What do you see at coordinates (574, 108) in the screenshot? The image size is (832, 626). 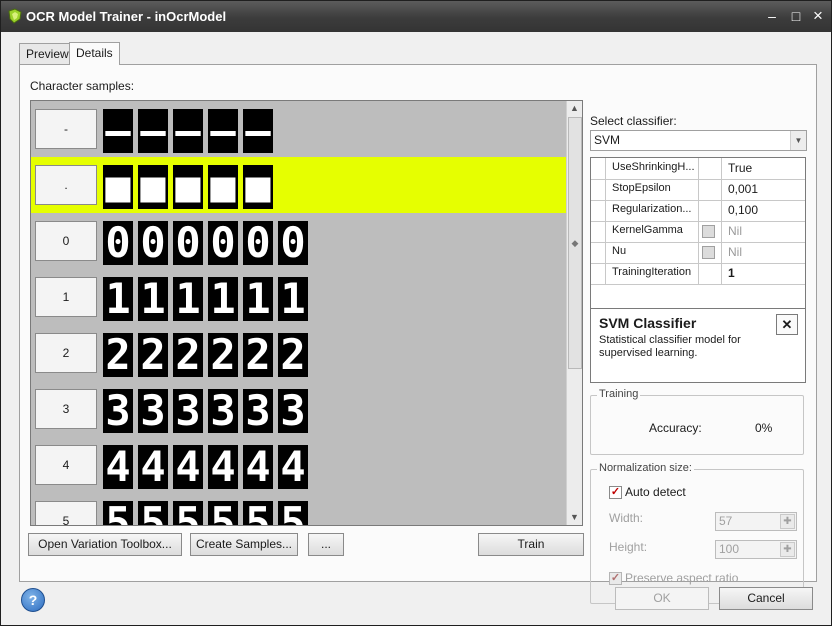 I see `scroll-up-icon: ▲` at bounding box center [574, 108].